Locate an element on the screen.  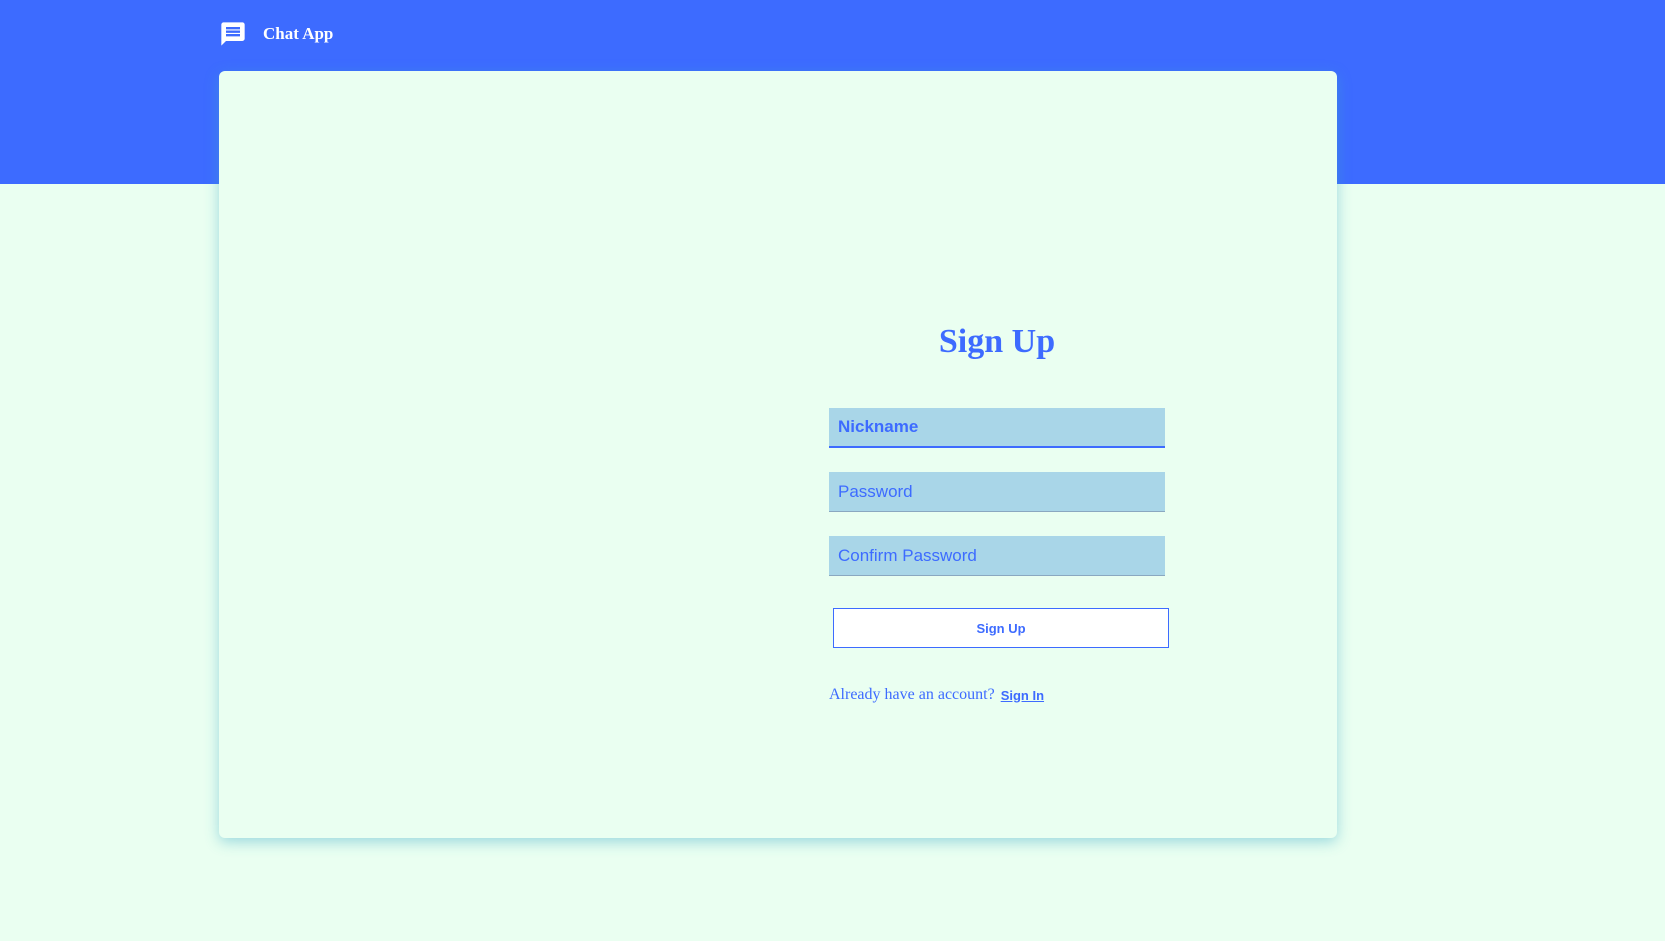
signup-button: Sign Up is located at coordinates (1001, 628).